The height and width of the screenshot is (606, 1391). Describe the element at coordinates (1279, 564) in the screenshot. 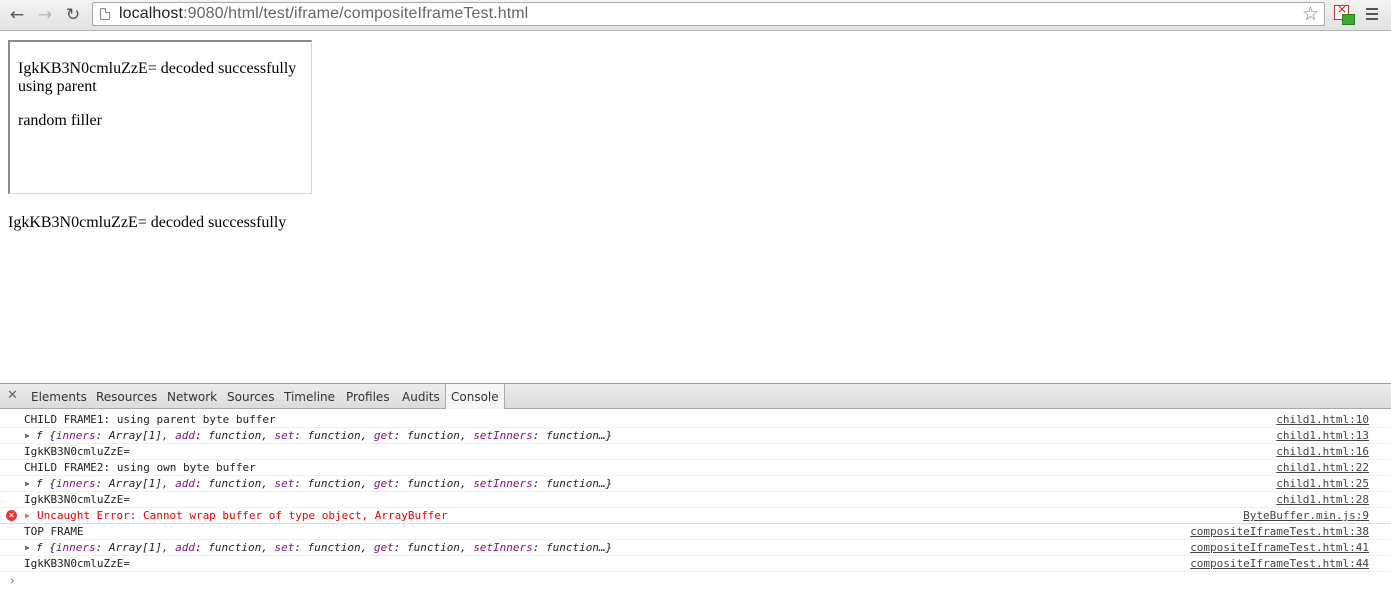

I see `console-source-link: compositeIframeTest.html:44` at that location.